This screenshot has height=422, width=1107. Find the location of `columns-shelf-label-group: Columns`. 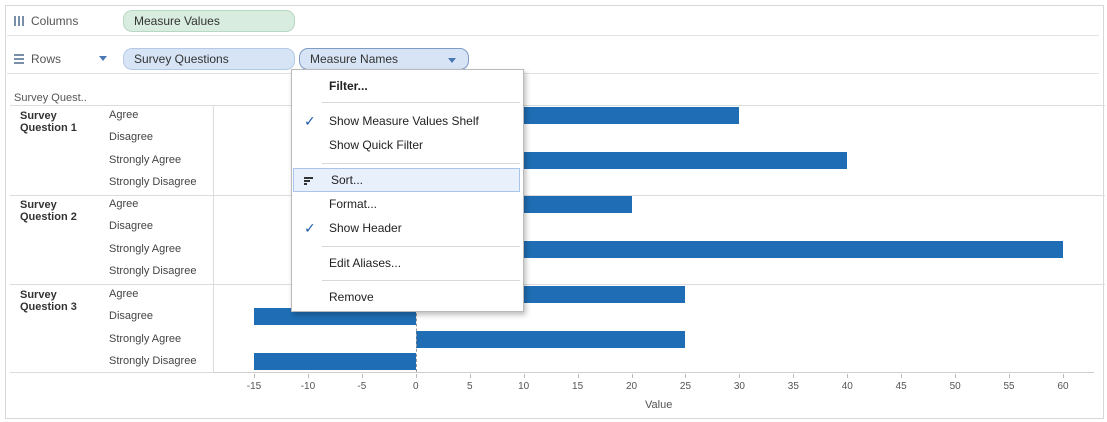

columns-shelf-label-group: Columns is located at coordinates (45, 21).